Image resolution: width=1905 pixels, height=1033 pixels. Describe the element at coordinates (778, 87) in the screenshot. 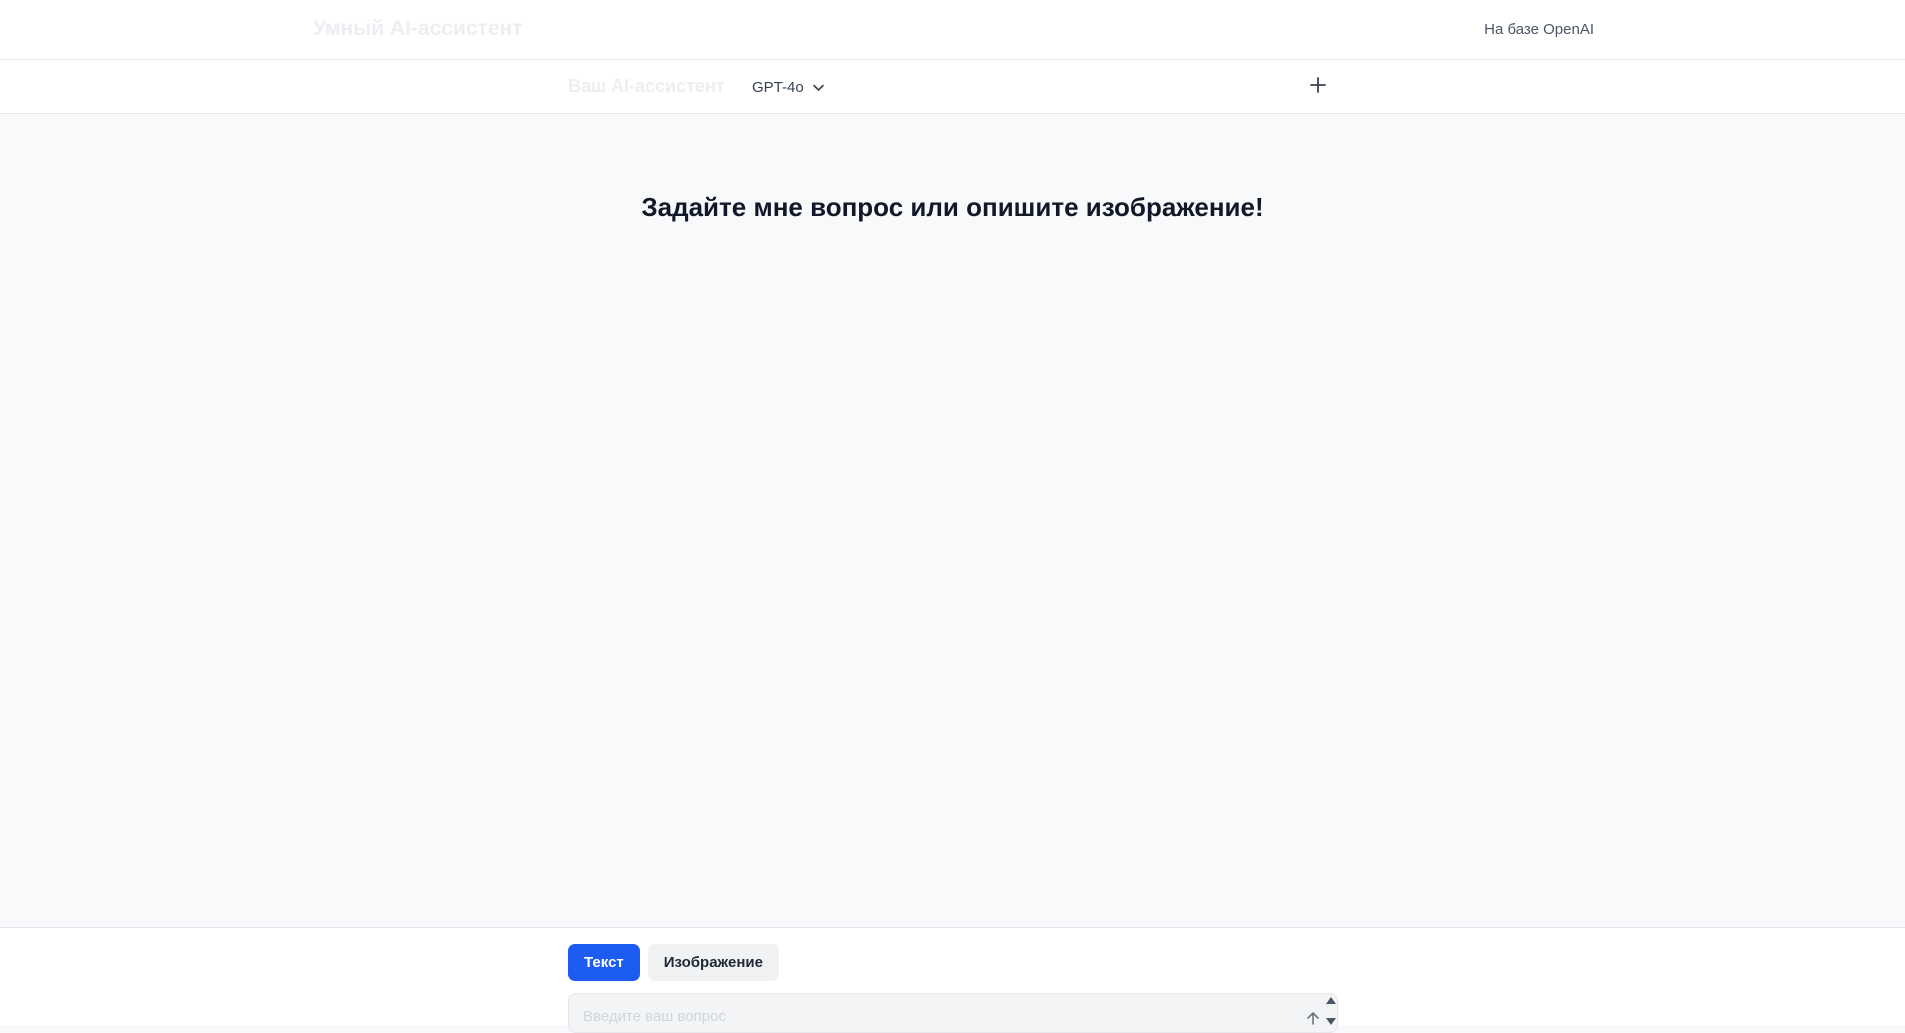

I see `model-selector-label: GPT-4o` at that location.